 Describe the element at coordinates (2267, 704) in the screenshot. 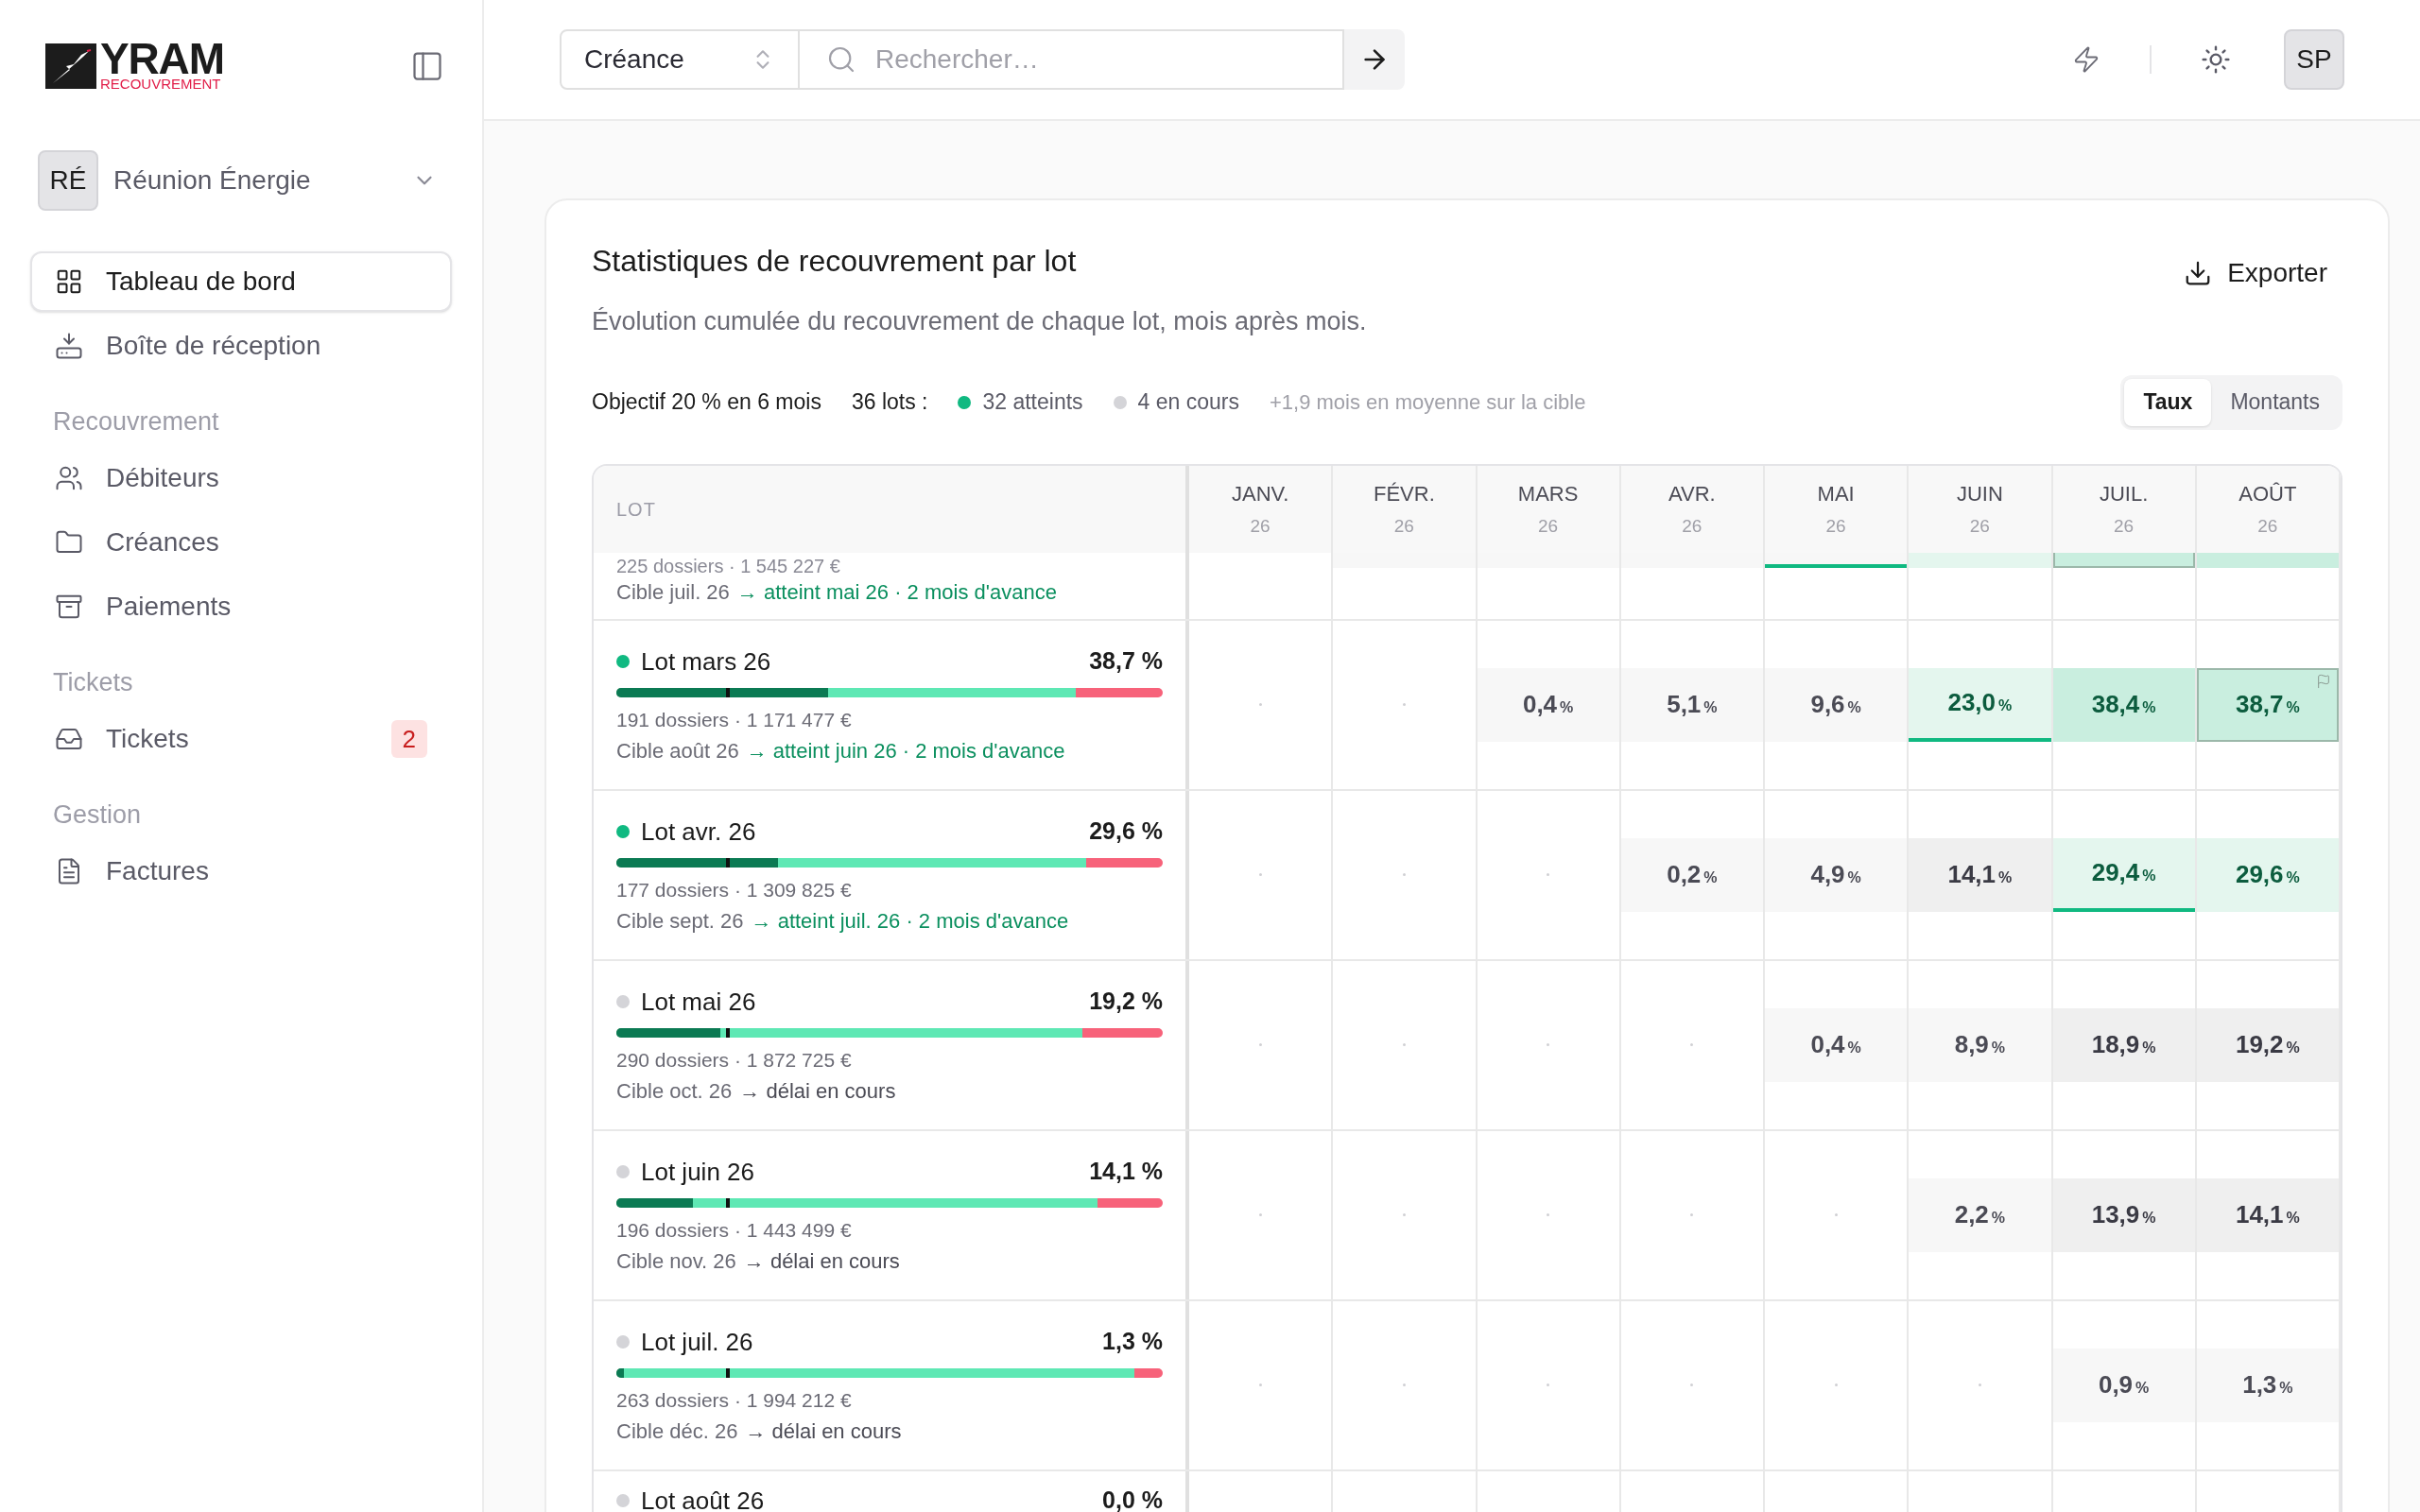

I see `rate-value: 38,7%` at that location.